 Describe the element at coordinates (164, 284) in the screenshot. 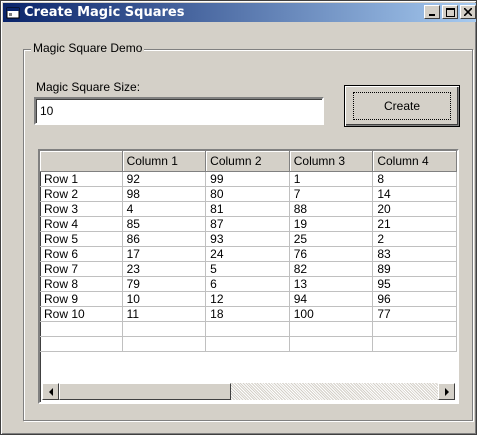

I see `grid-cell: 79` at that location.